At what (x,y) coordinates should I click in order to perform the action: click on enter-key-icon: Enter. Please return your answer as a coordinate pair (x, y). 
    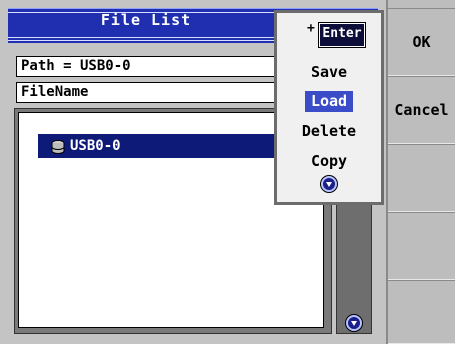
    Looking at the image, I should click on (342, 35).